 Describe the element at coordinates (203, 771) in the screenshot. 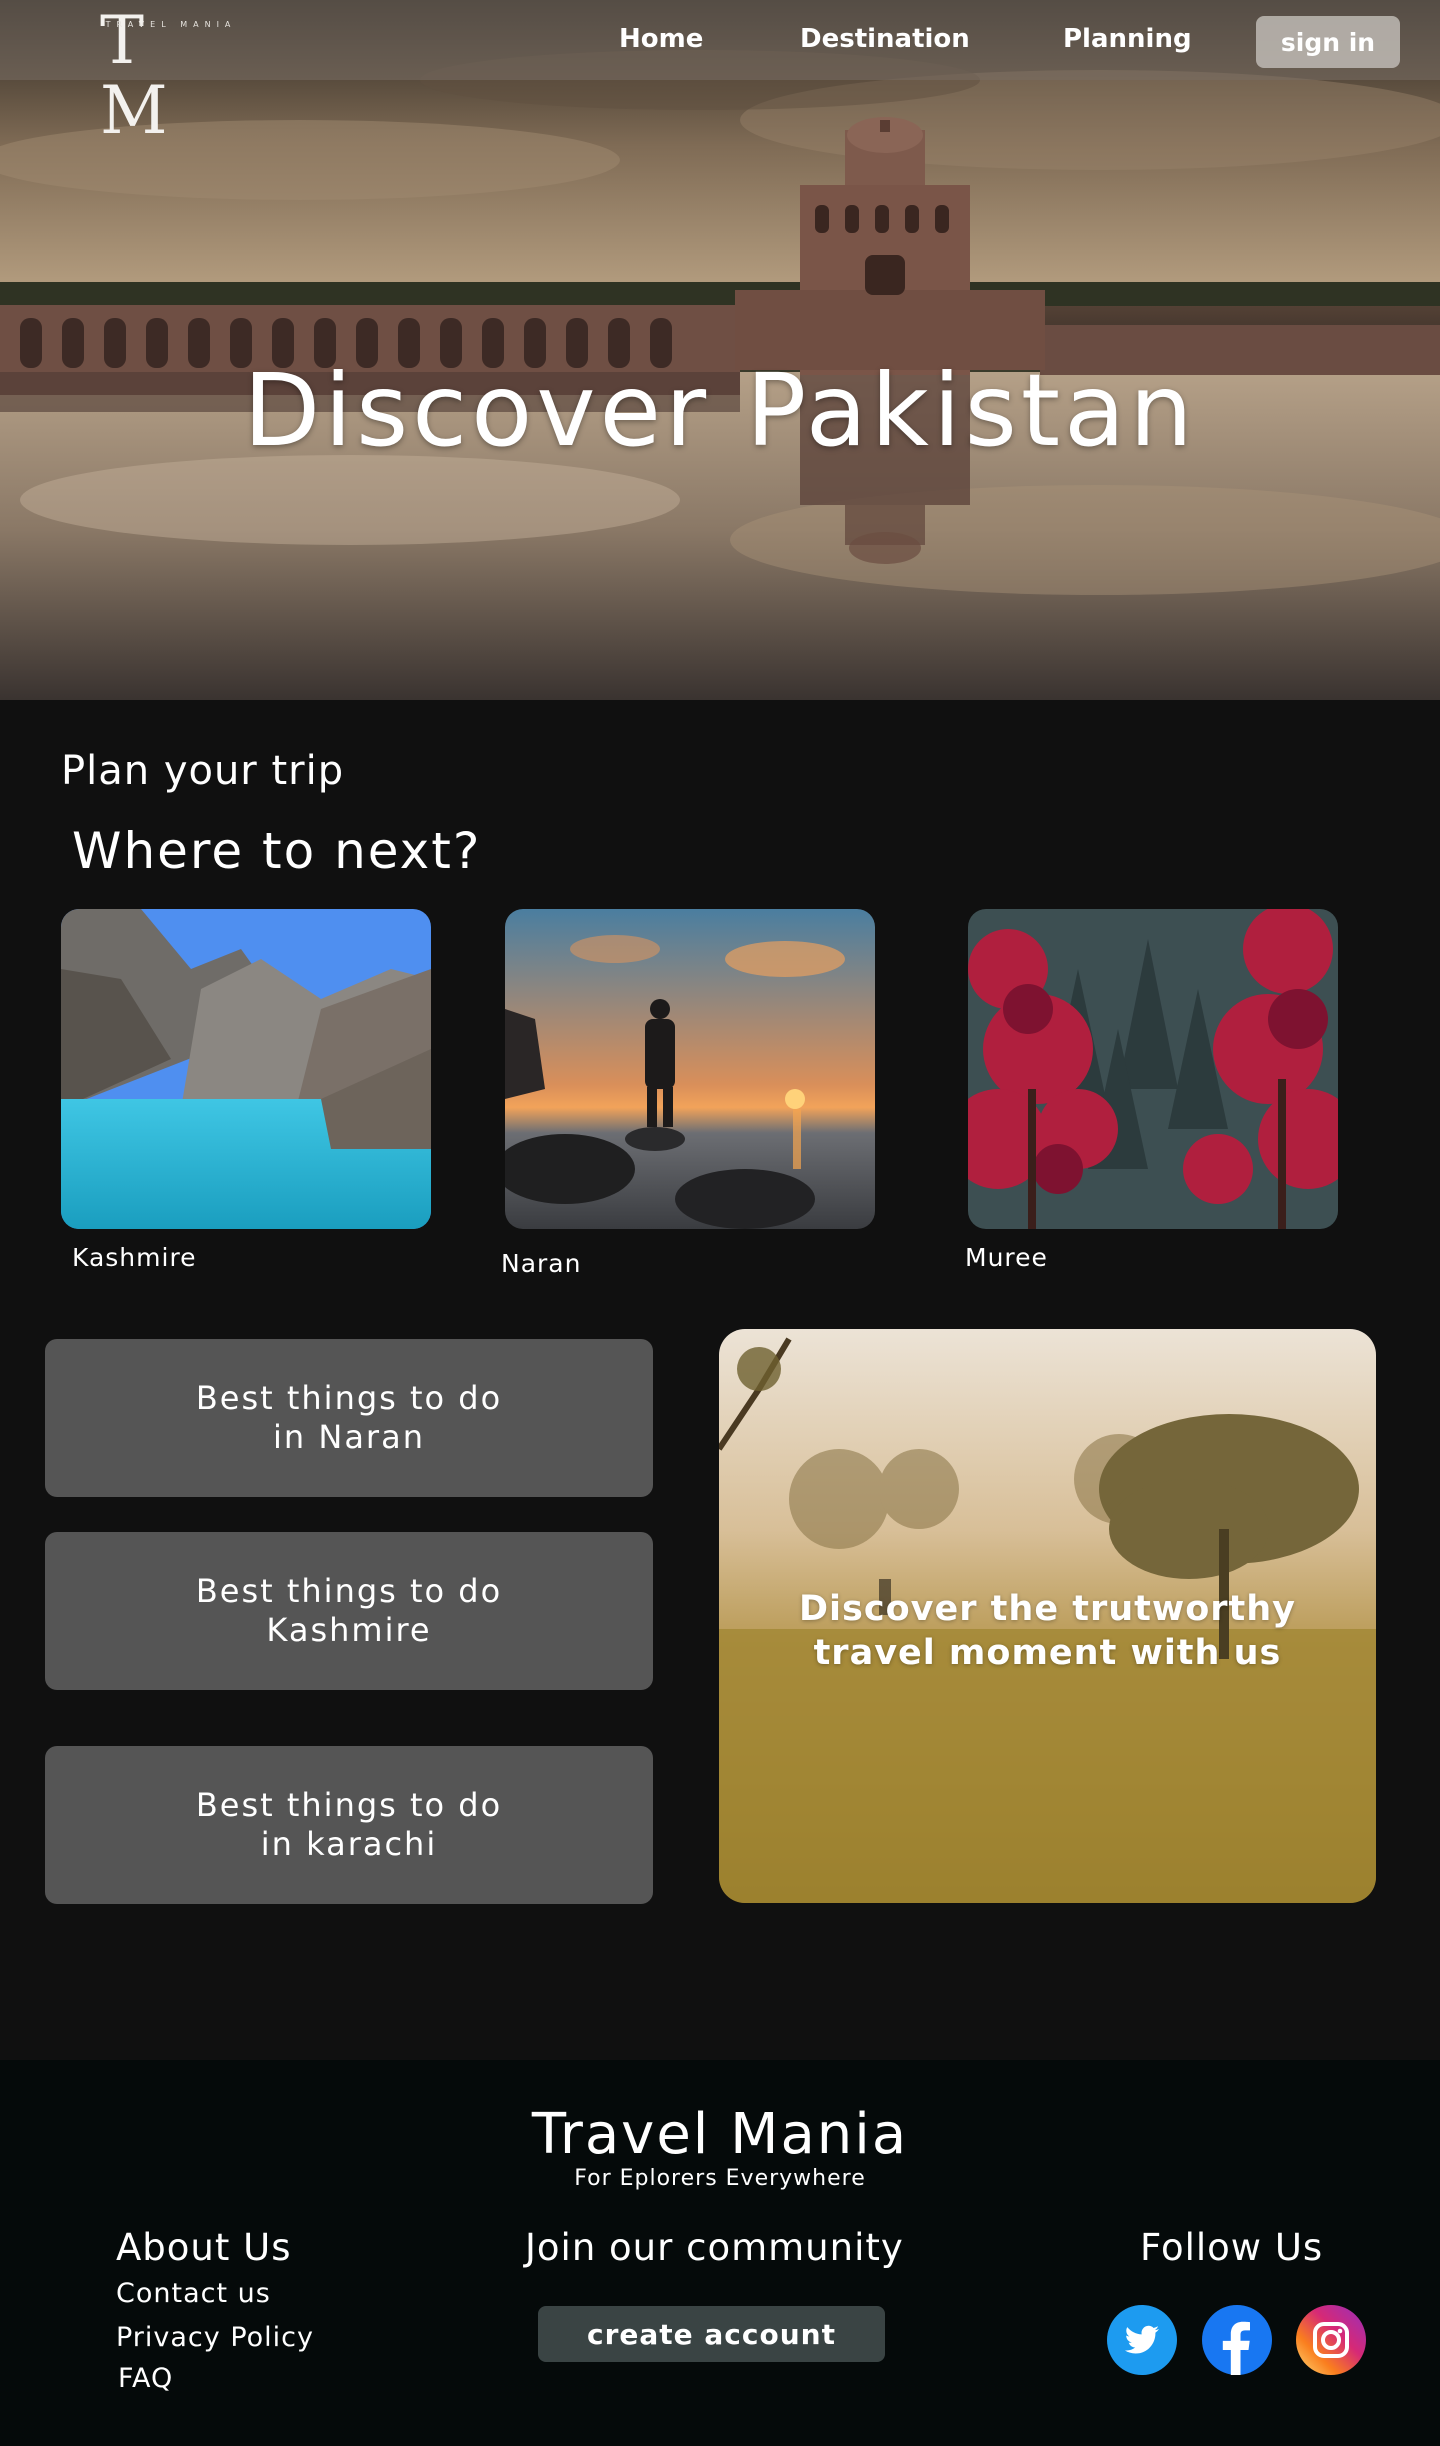

I see `plan-eyebrow: Plan your trip` at that location.